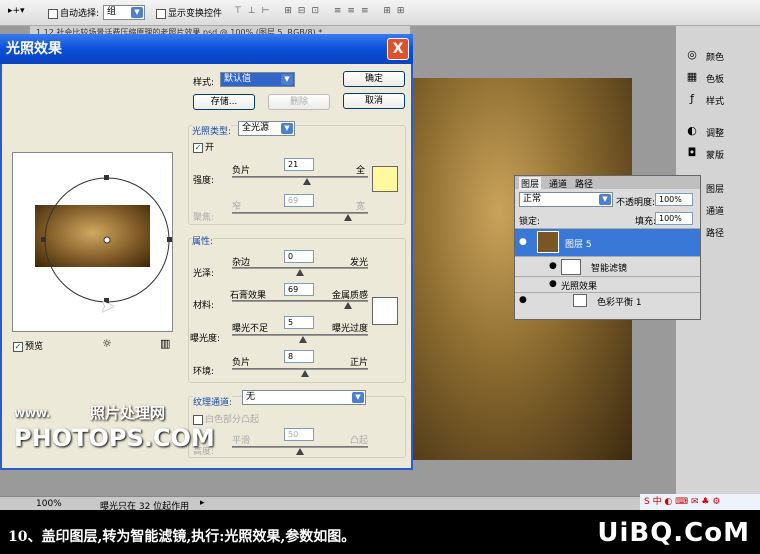 This screenshot has width=760, height=554. Describe the element at coordinates (213, 401) in the screenshot. I see `texture-channel-label: 纹理通道:` at that location.